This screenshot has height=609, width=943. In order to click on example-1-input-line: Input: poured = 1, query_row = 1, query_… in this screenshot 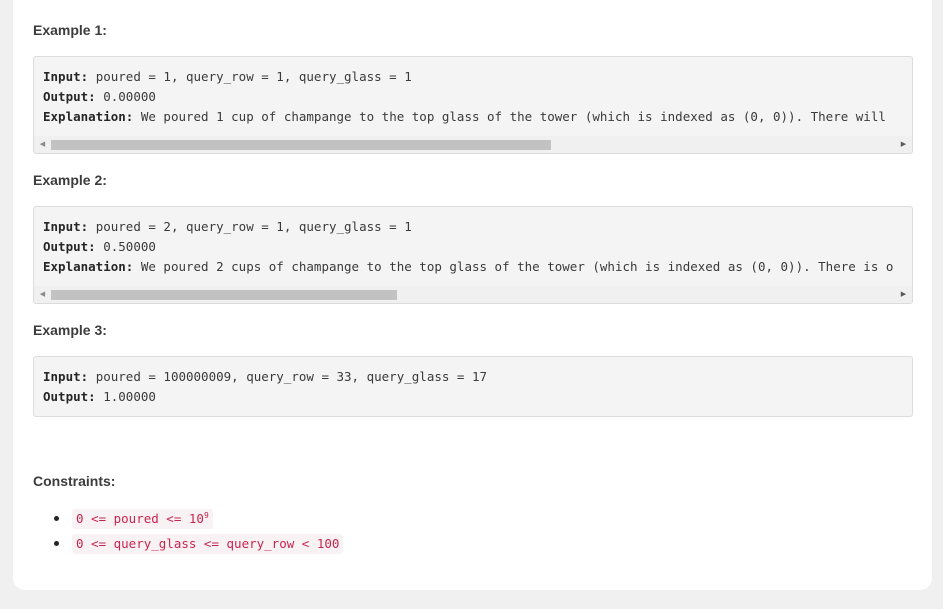, I will do `click(227, 77)`.